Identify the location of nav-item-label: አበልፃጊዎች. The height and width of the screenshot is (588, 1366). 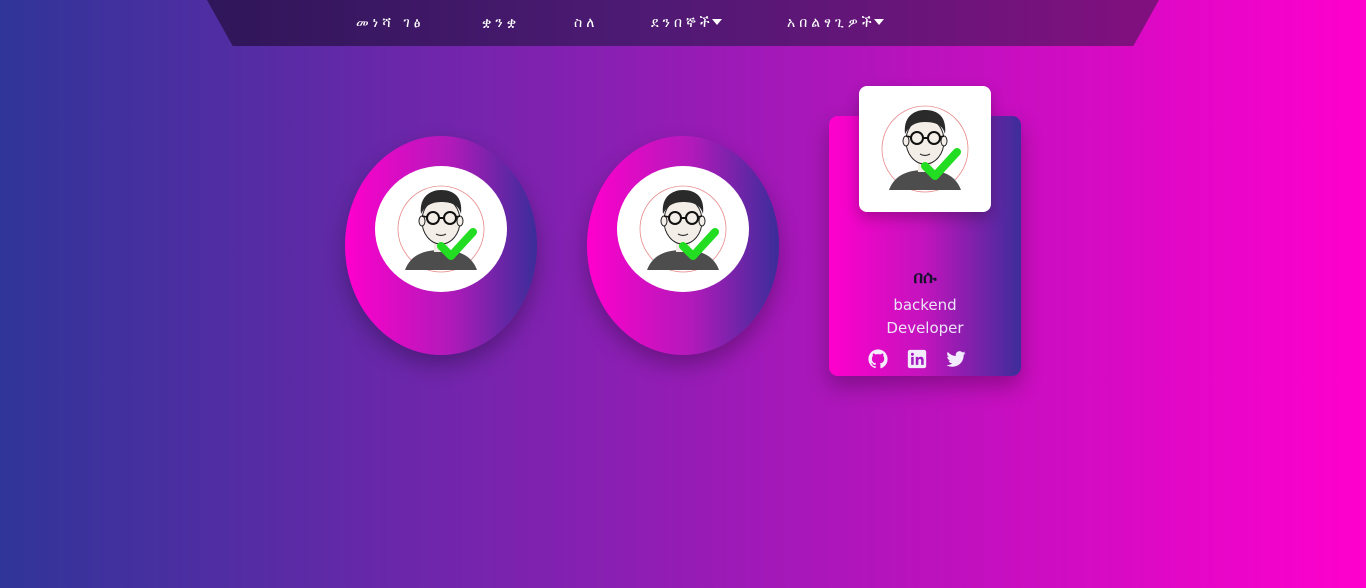
(831, 23).